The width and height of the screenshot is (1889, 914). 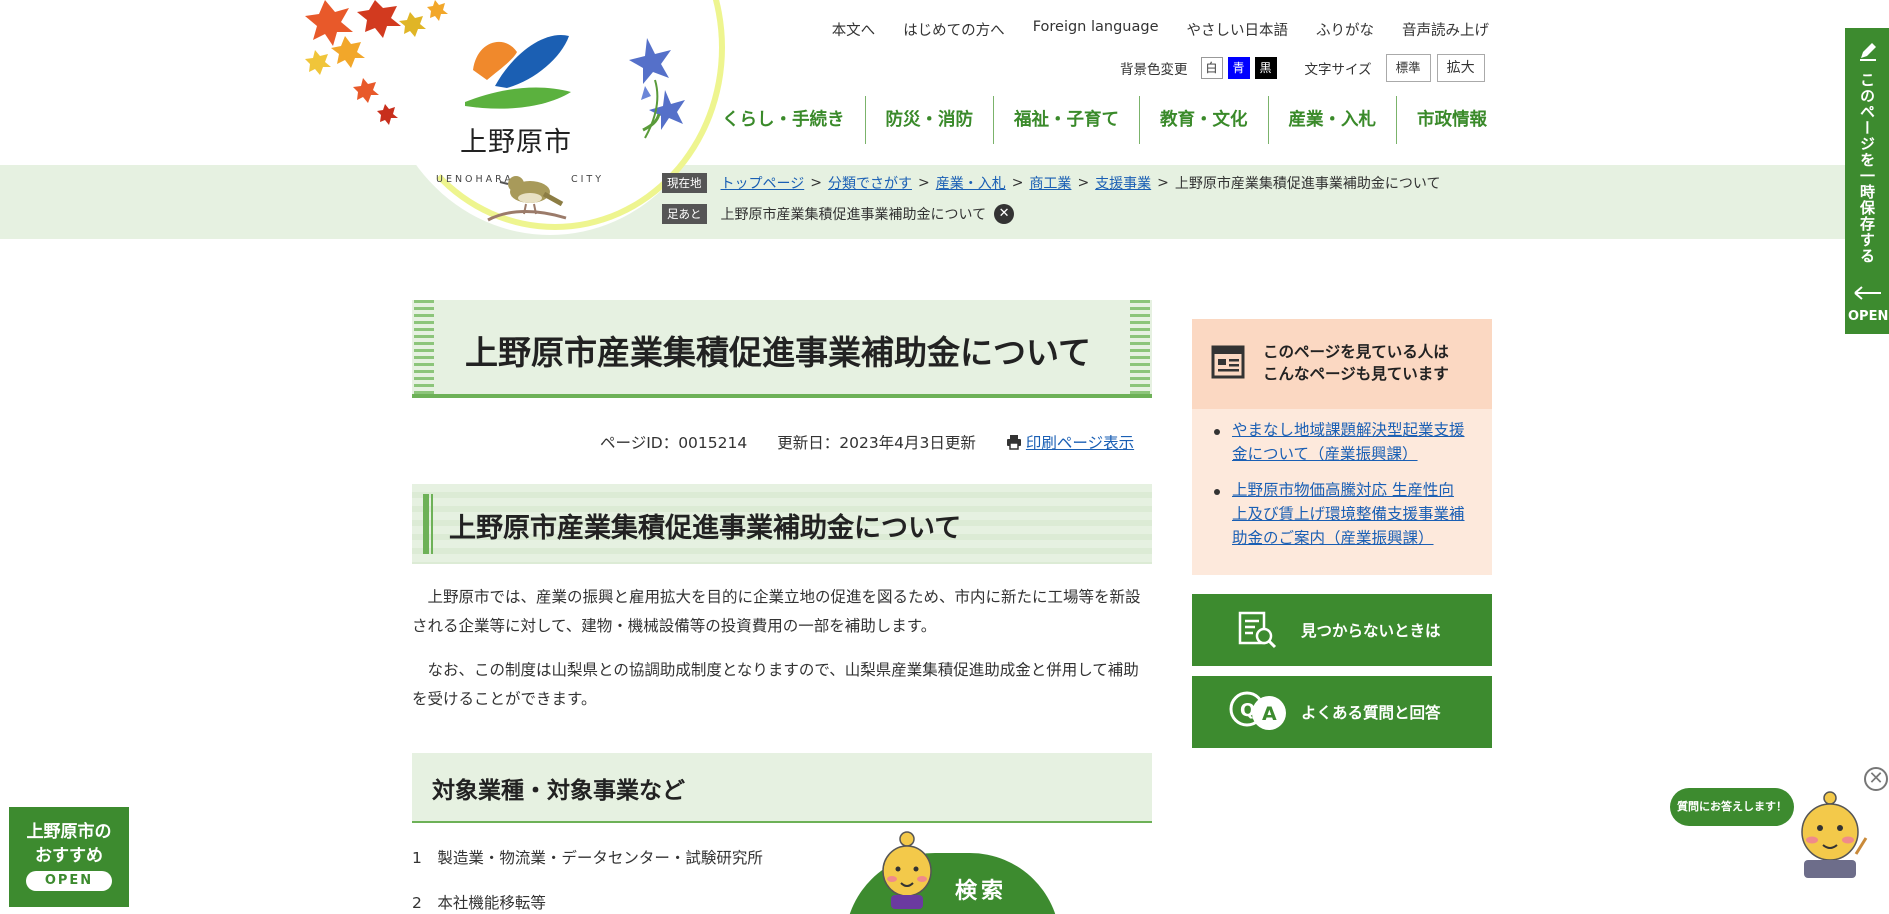 I want to click on global-nav: くらし・手続き 防災・消防 福祉・子育て 教育・文化 産業・入札 市政情報, so click(x=1106, y=120).